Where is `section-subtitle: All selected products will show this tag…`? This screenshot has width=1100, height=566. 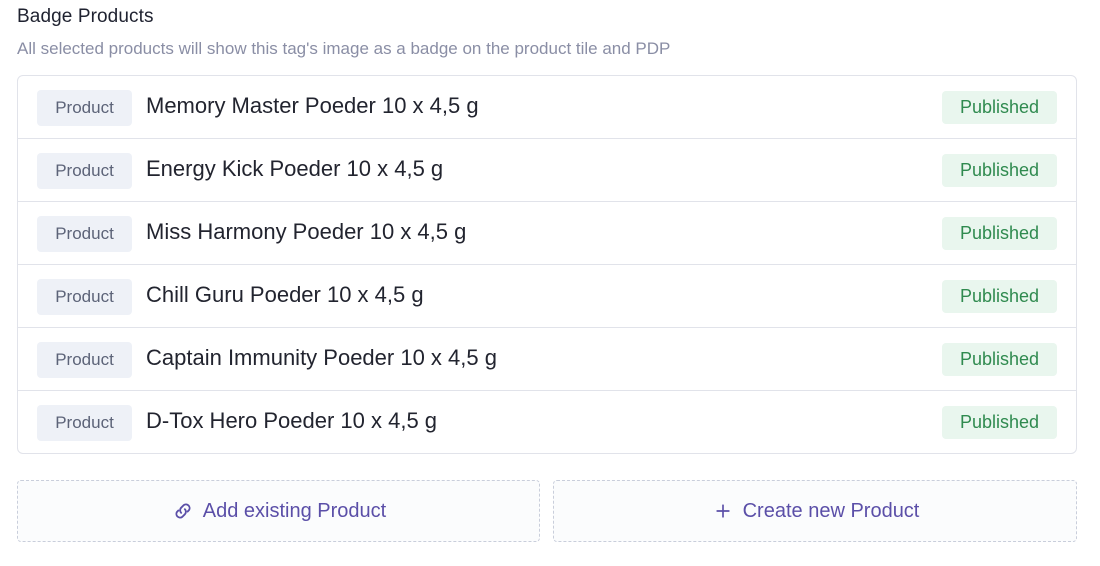 section-subtitle: All selected products will show this tag… is located at coordinates (344, 48).